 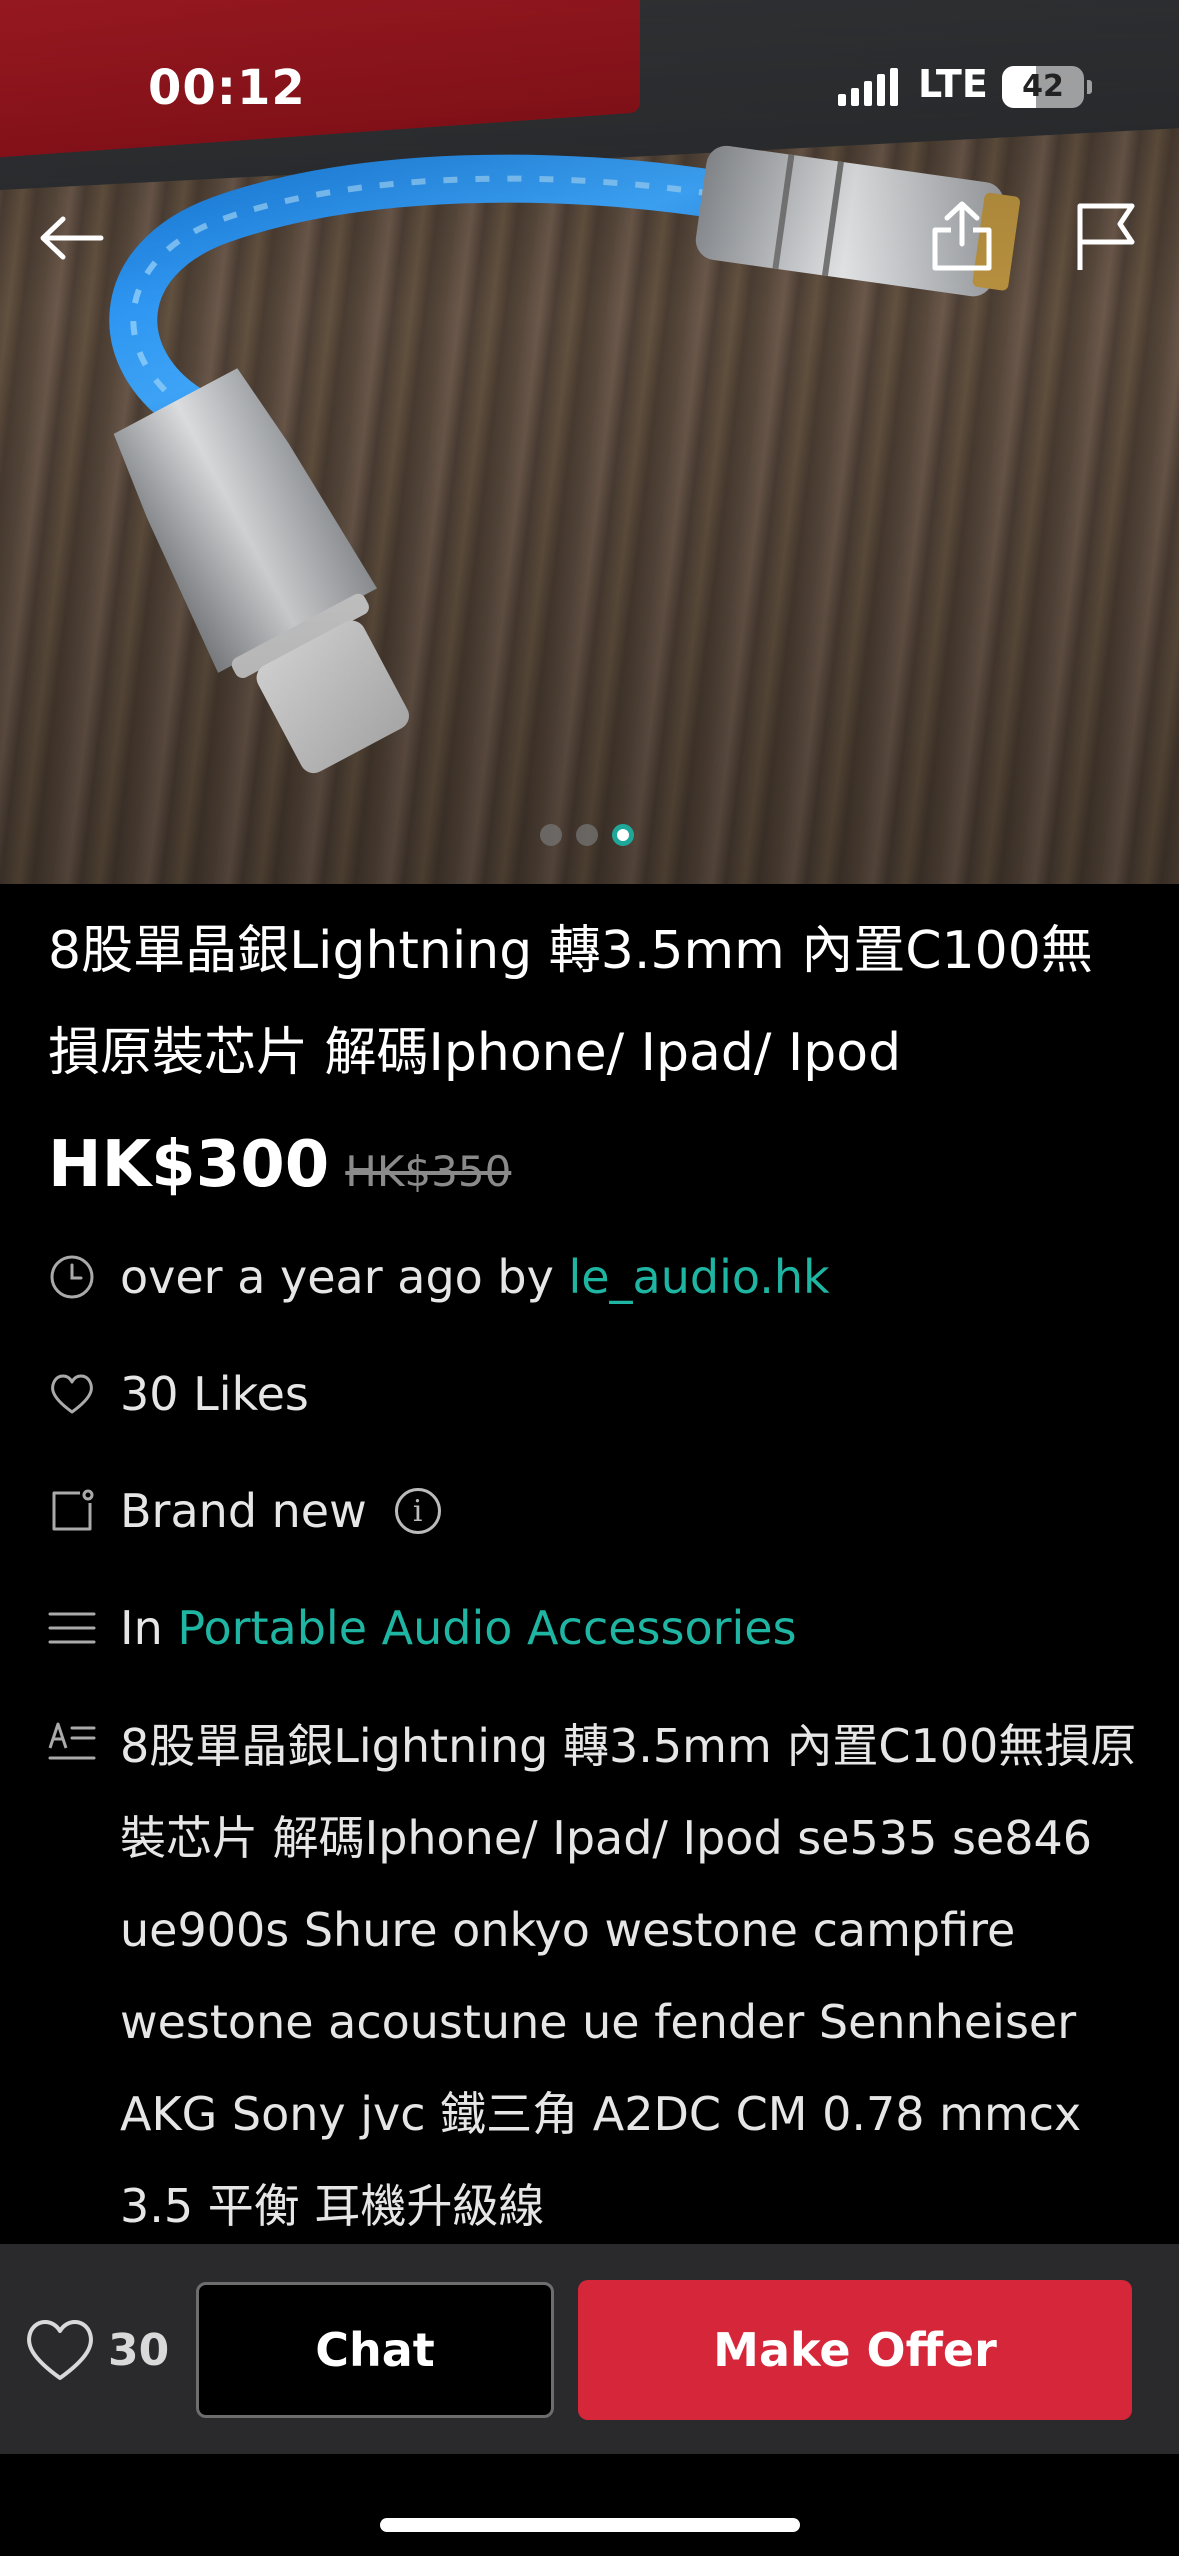 I want to click on condition-info: Brand new i, so click(x=598, y=1511).